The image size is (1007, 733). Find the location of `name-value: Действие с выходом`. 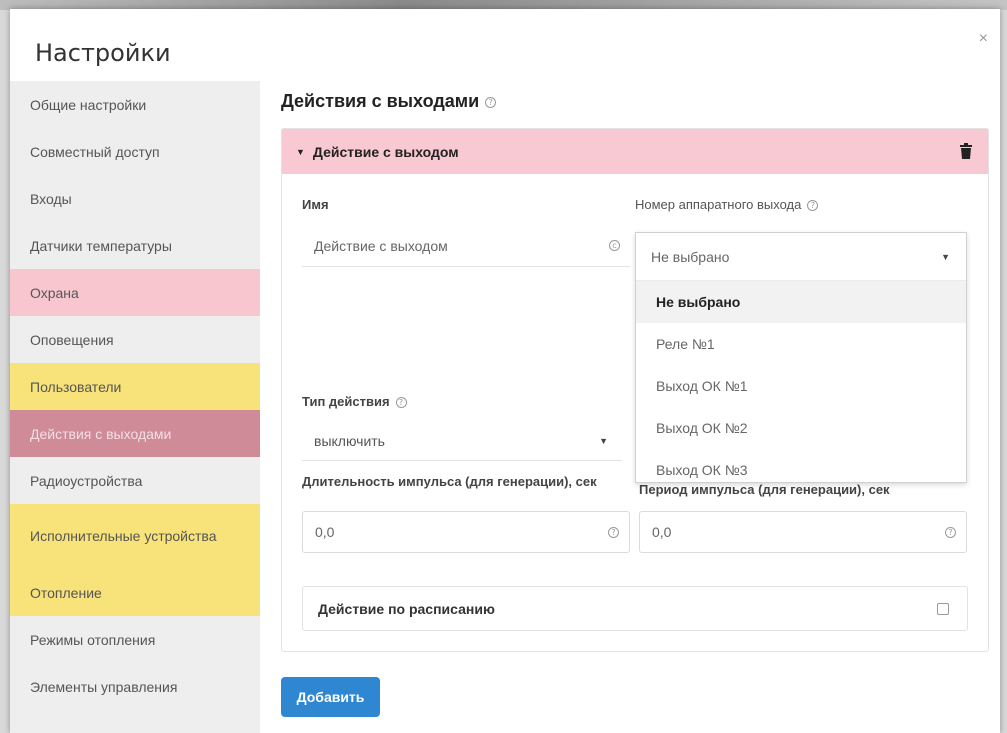

name-value: Действие с выходом is located at coordinates (381, 245).